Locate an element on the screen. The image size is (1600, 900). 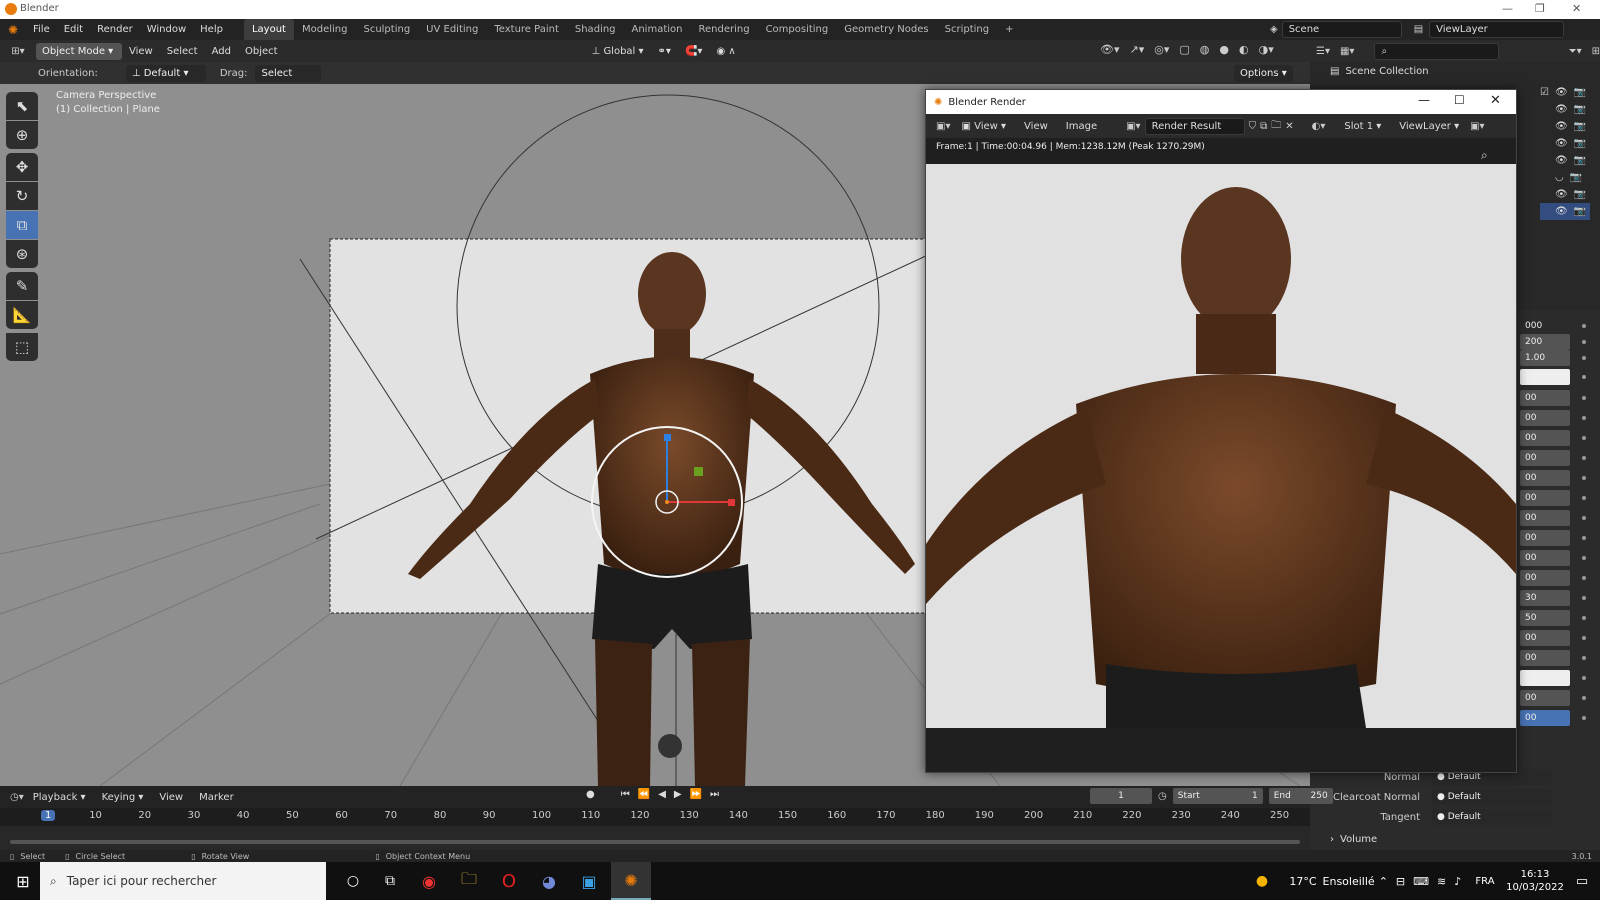
tab-animation: Animation is located at coordinates (657, 29).